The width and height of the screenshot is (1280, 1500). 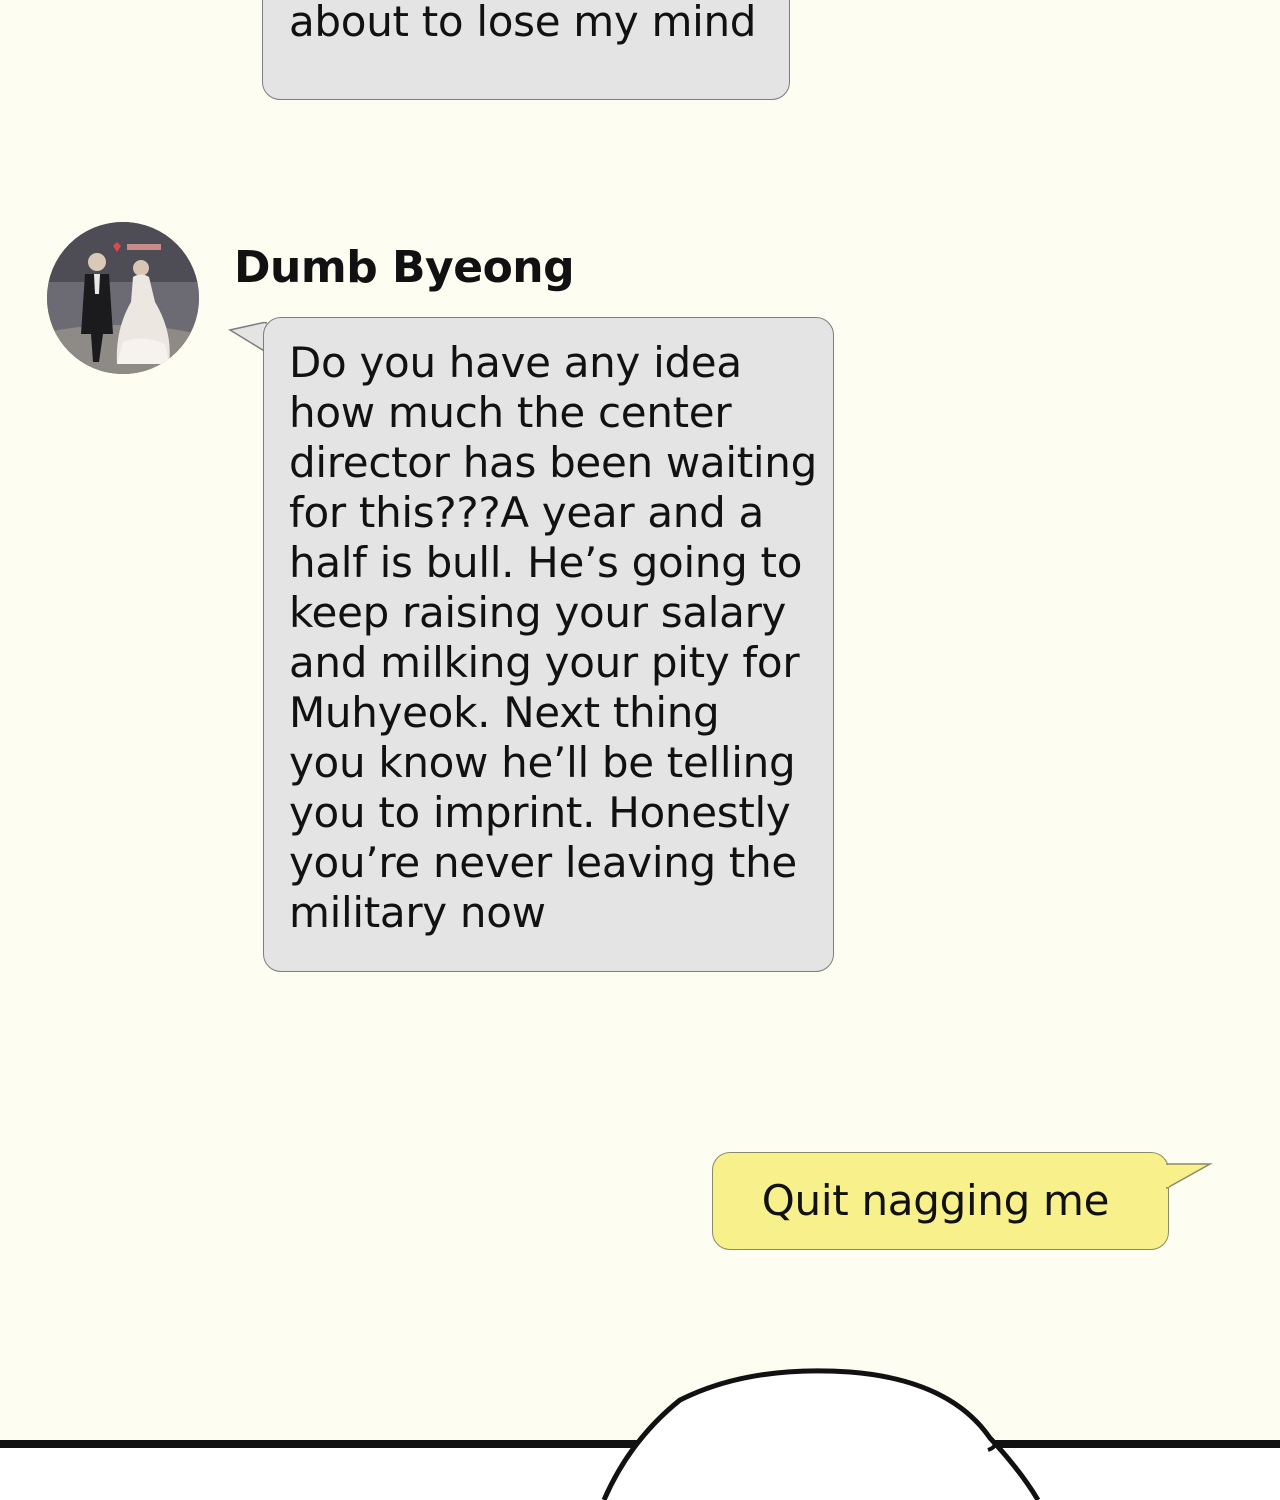 I want to click on sender-avatar, so click(x=123, y=298).